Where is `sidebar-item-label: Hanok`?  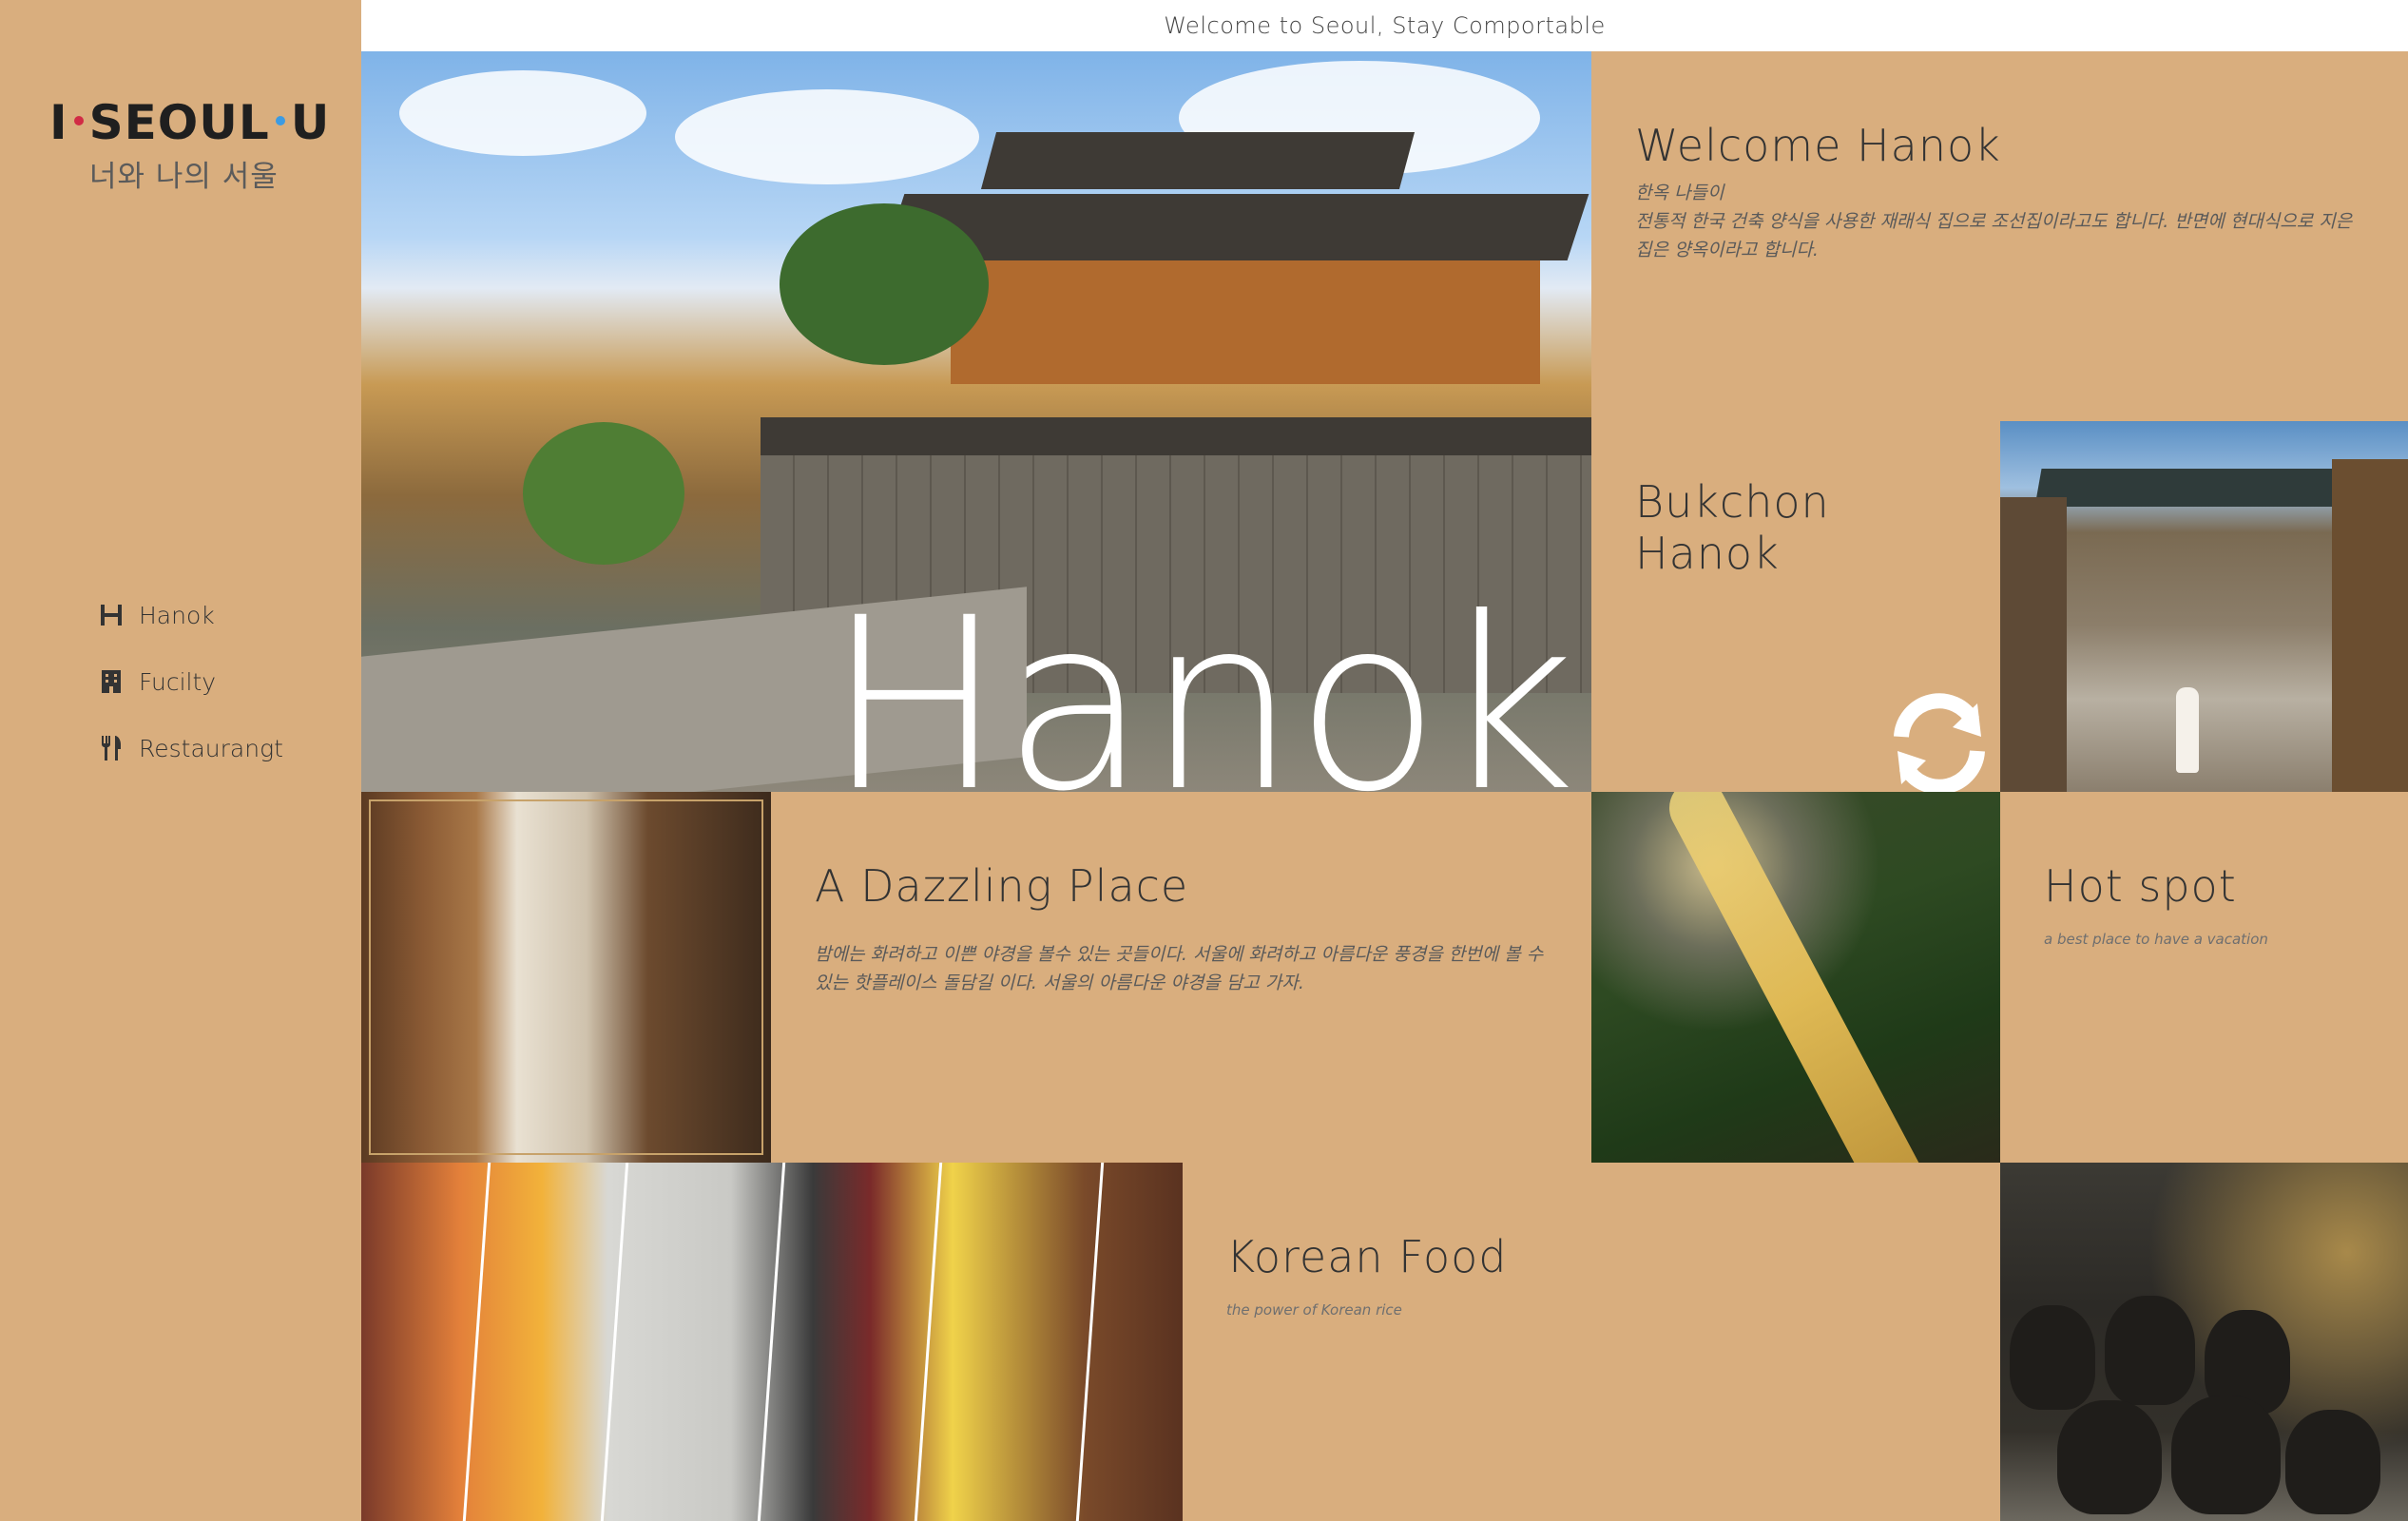
sidebar-item-label: Hanok is located at coordinates (177, 615).